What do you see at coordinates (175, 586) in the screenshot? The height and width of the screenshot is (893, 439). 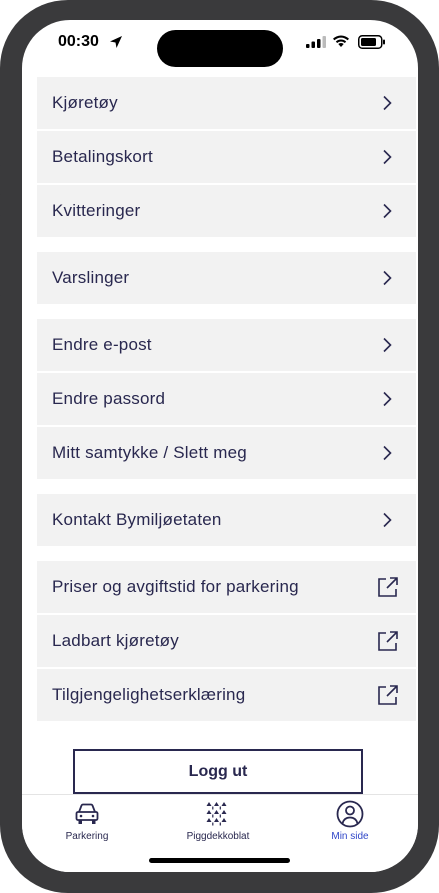 I see `menu-item-label: Priser og avgiftstid for parkering` at bounding box center [175, 586].